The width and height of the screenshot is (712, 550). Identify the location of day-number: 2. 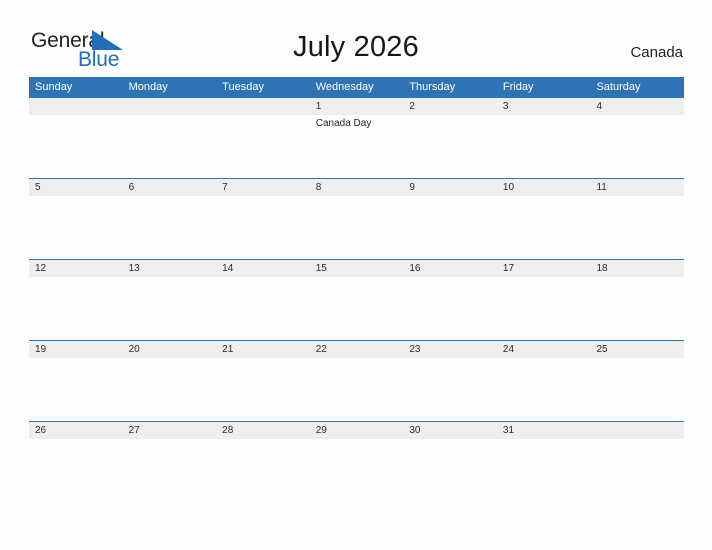
(450, 106).